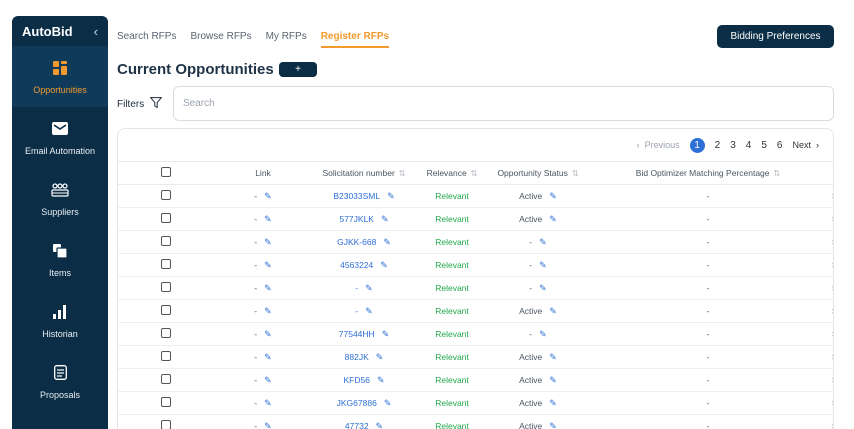  Describe the element at coordinates (166, 173) in the screenshot. I see `select-all-checkbox` at that location.